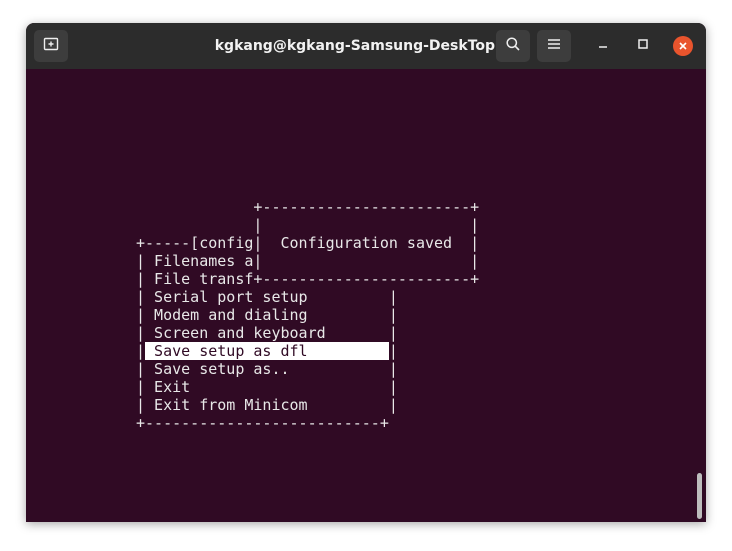 The image size is (732, 551). I want to click on hamburger-menu-icon, so click(554, 46).